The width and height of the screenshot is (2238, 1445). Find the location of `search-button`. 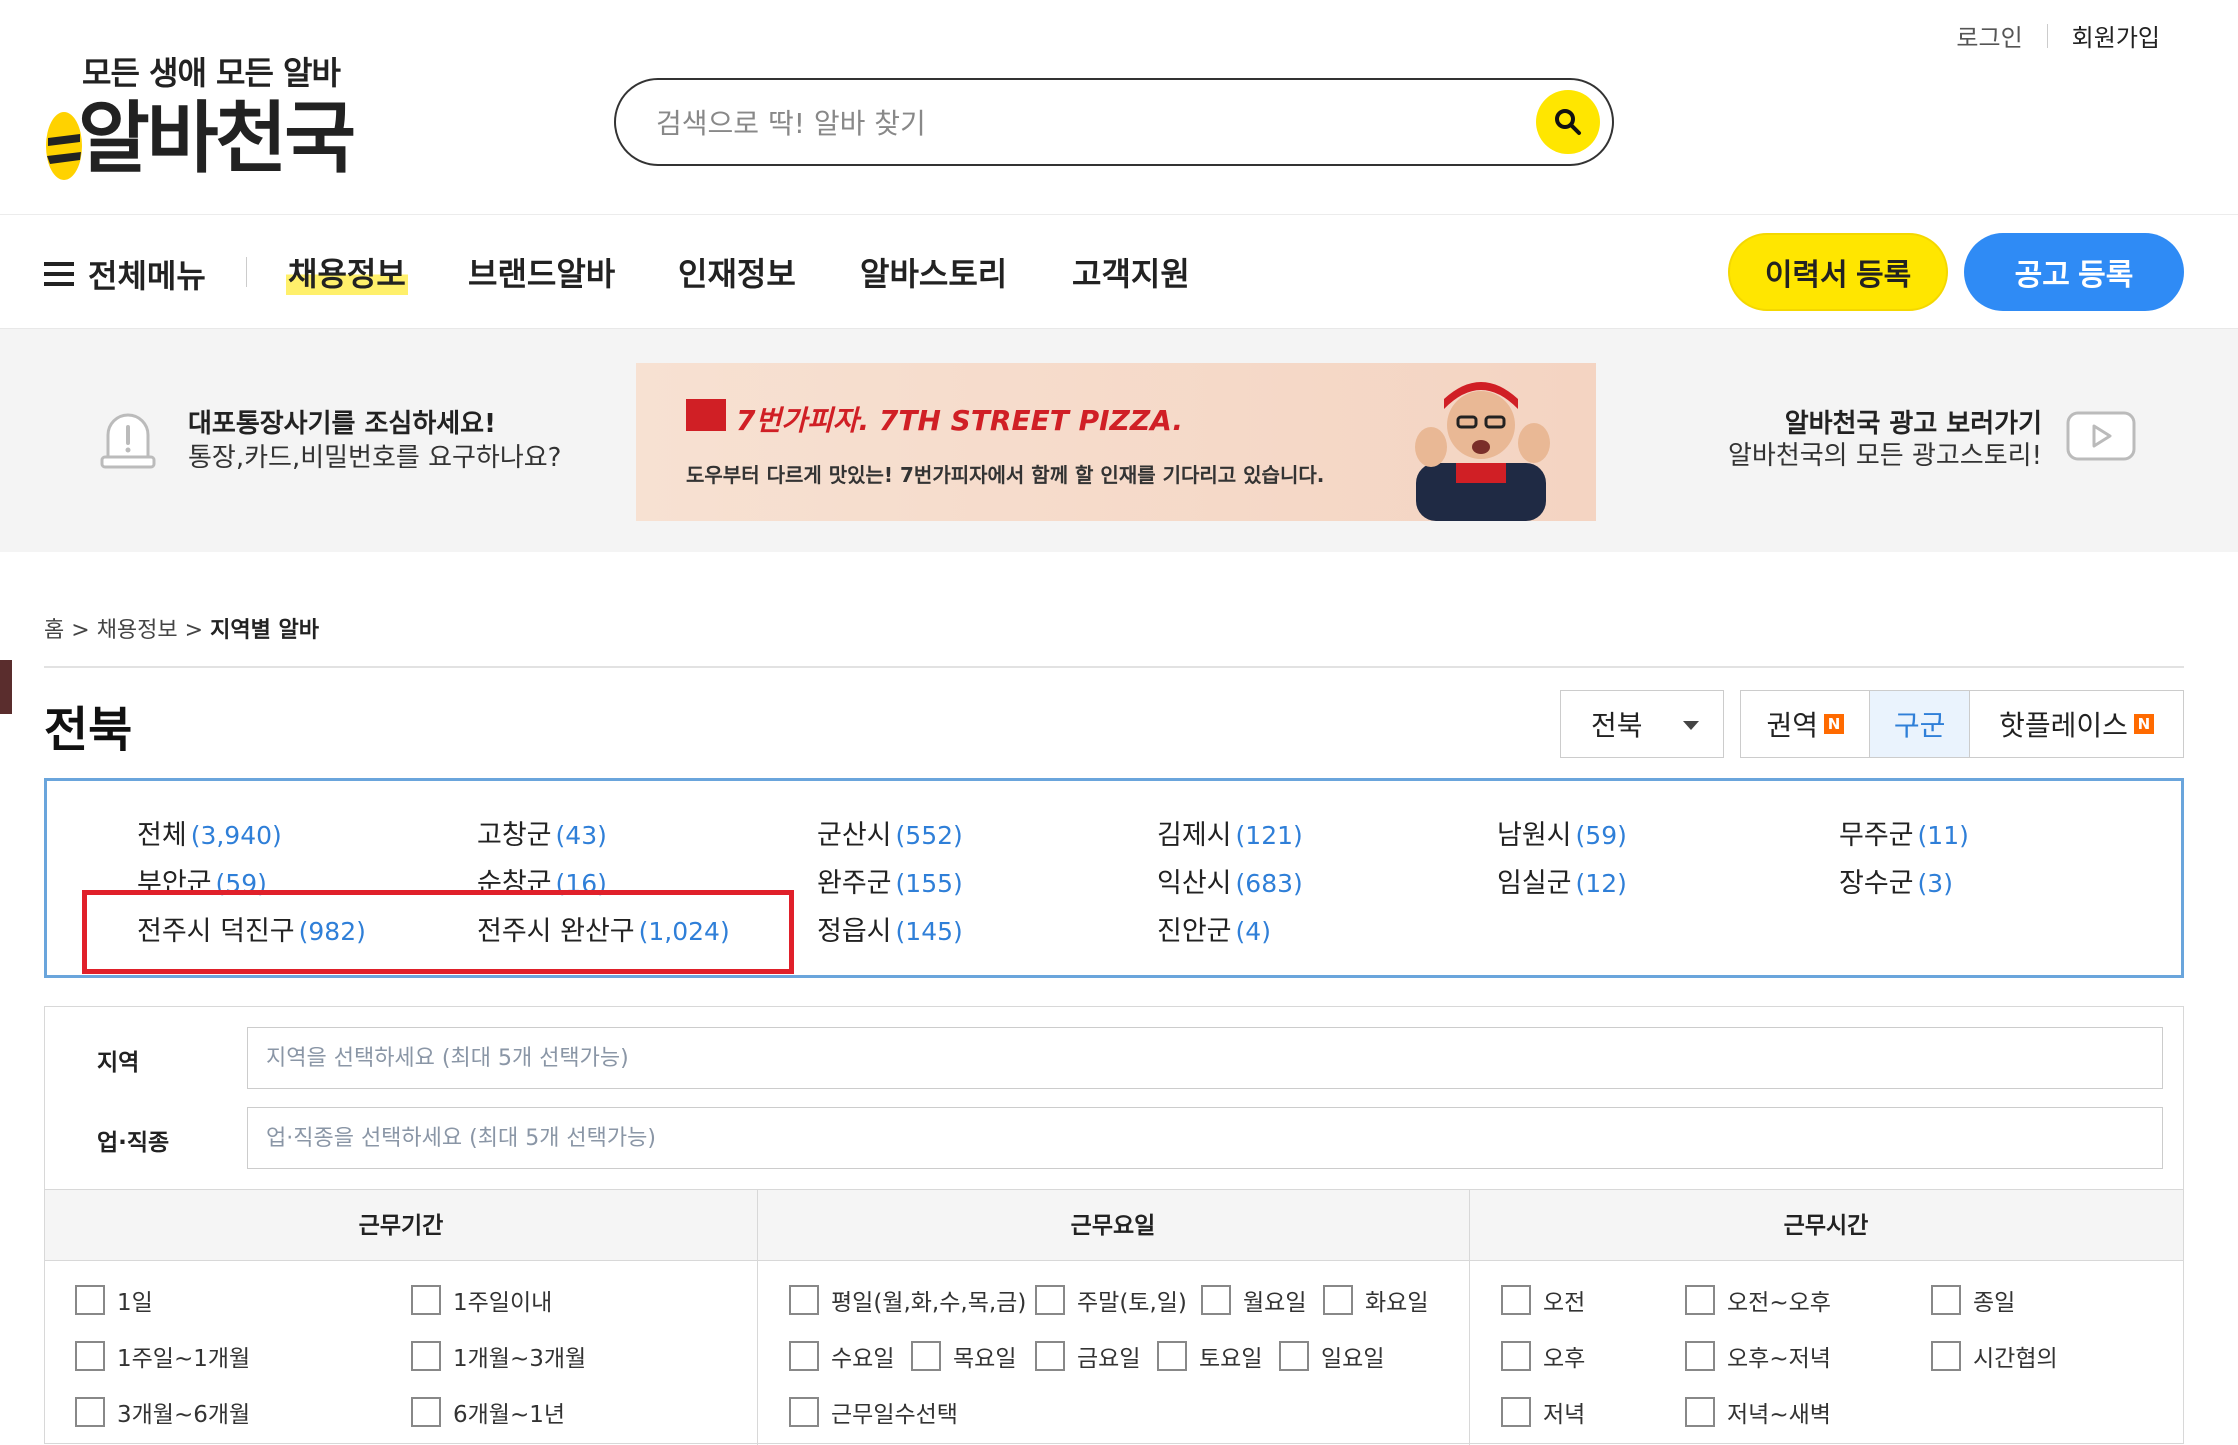

search-button is located at coordinates (1568, 122).